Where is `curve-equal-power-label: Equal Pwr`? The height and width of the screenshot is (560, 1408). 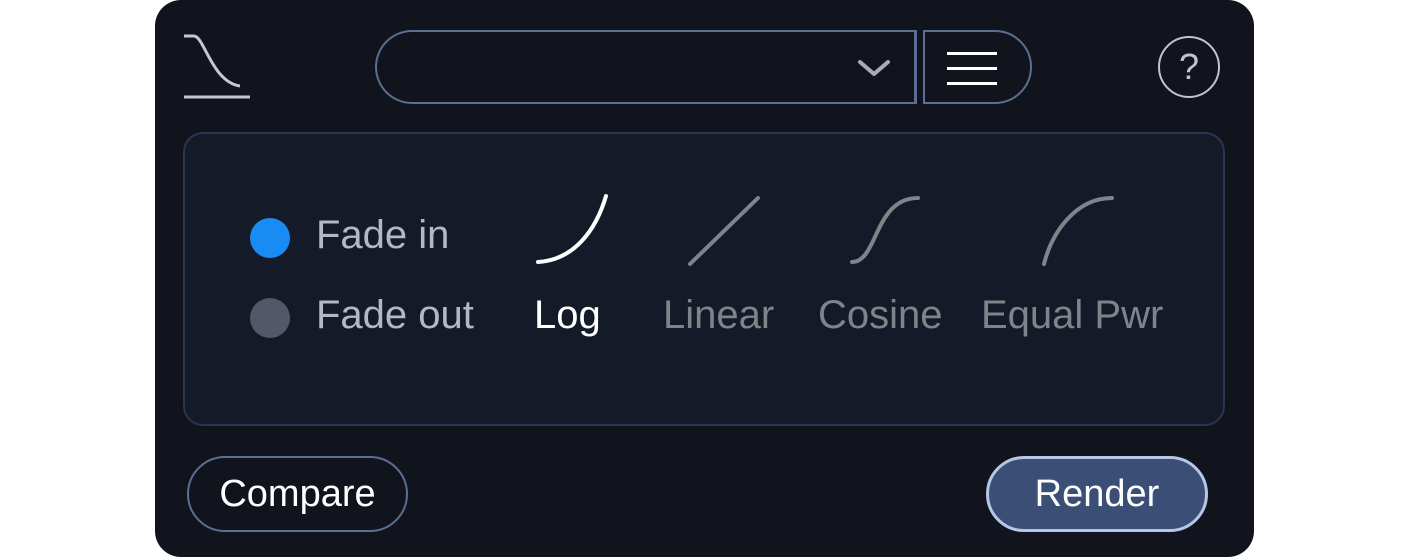
curve-equal-power-label: Equal Pwr is located at coordinates (1072, 315).